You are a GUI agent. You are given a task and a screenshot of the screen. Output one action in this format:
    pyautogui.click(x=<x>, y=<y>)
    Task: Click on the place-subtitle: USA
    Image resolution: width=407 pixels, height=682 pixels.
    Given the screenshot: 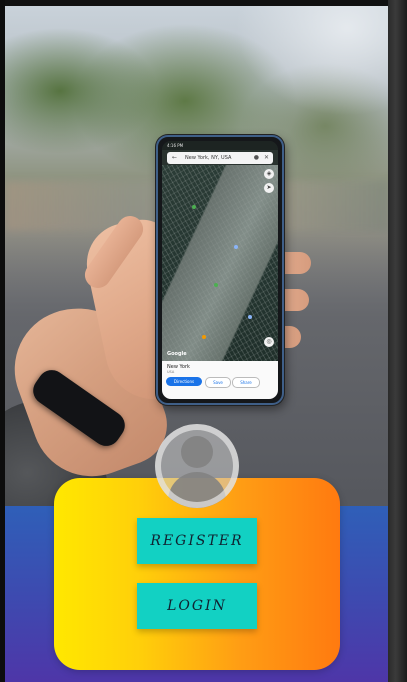 What is the action you would take?
    pyautogui.click(x=171, y=372)
    